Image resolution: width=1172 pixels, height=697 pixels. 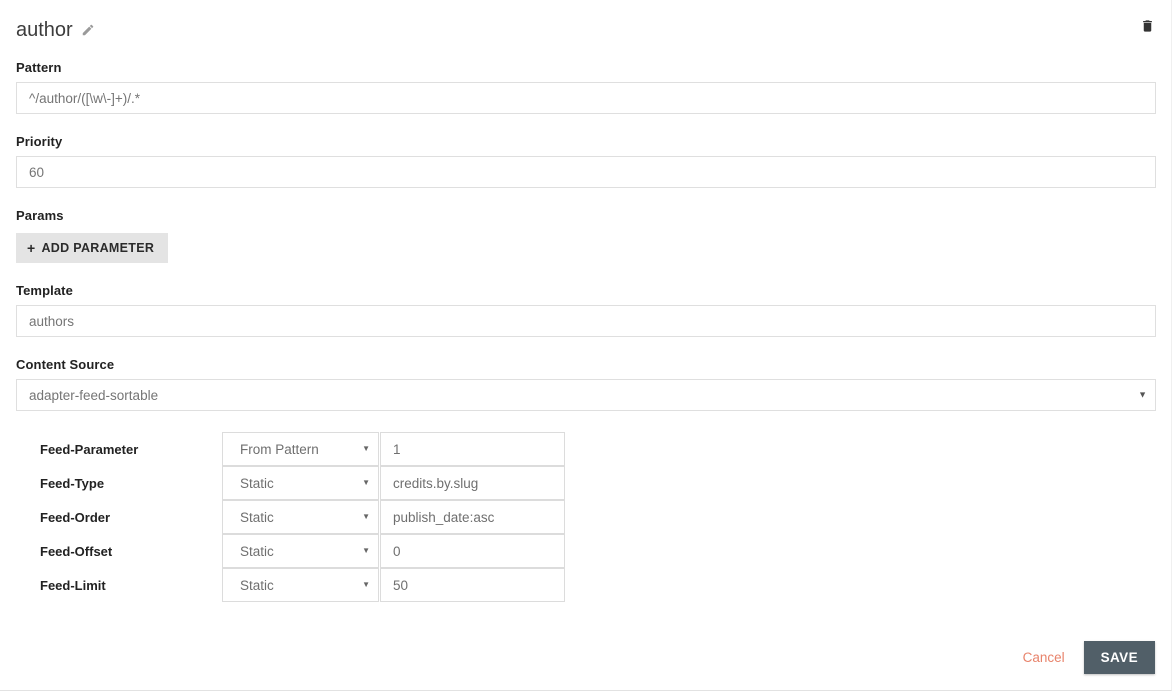 What do you see at coordinates (44, 29) in the screenshot?
I see `page-title: author` at bounding box center [44, 29].